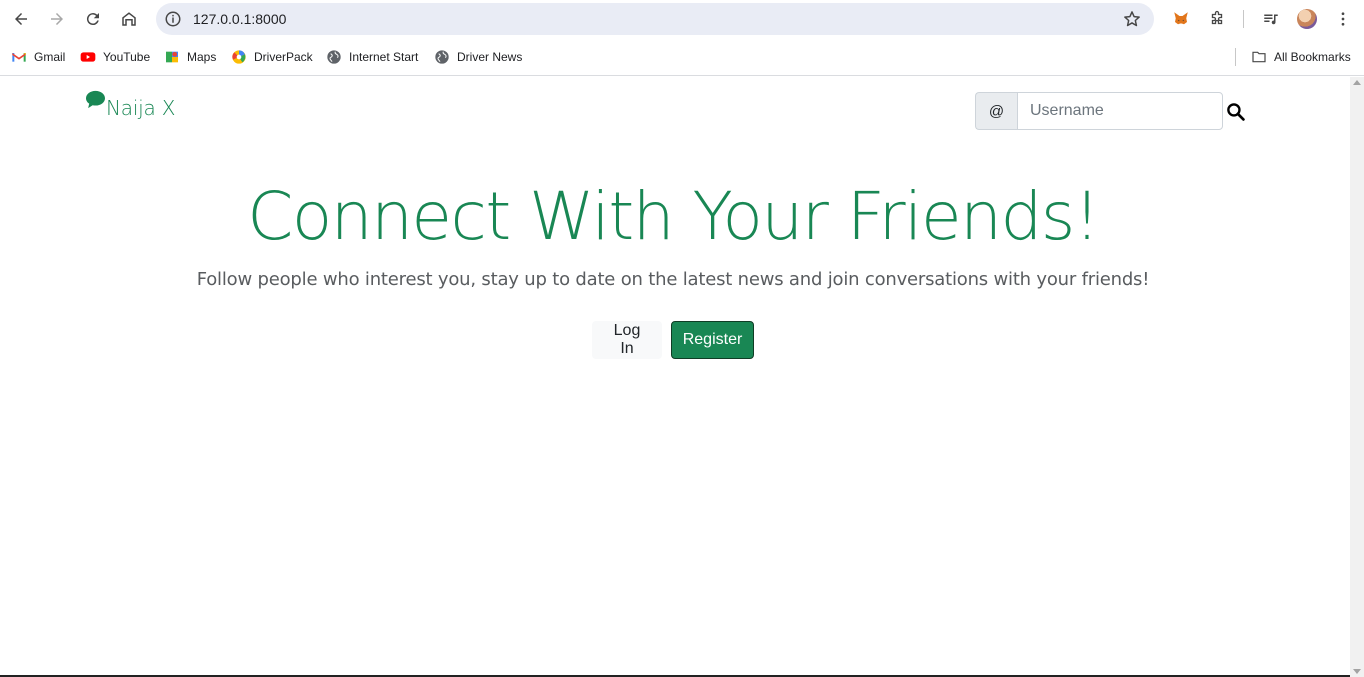  What do you see at coordinates (1259, 57) in the screenshot?
I see `folder-icon` at bounding box center [1259, 57].